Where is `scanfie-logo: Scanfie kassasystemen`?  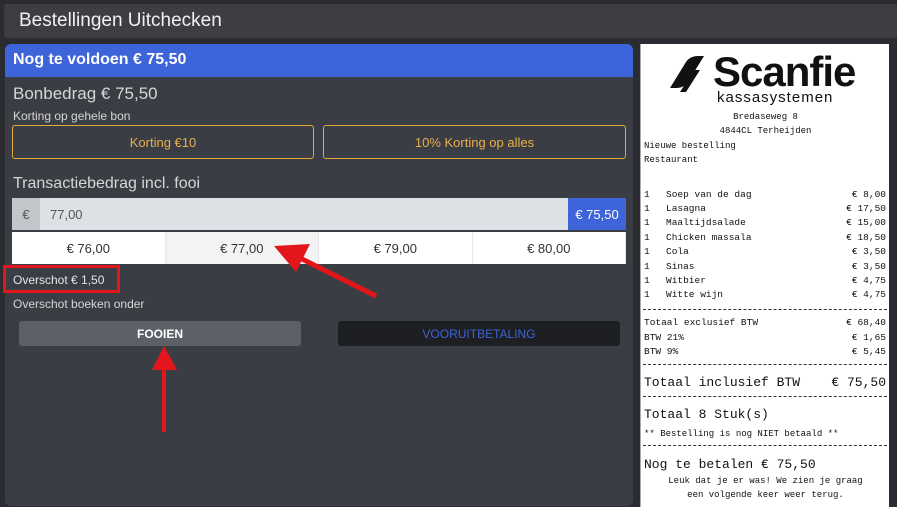
scanfie-logo: Scanfie kassasystemen is located at coordinates (771, 78).